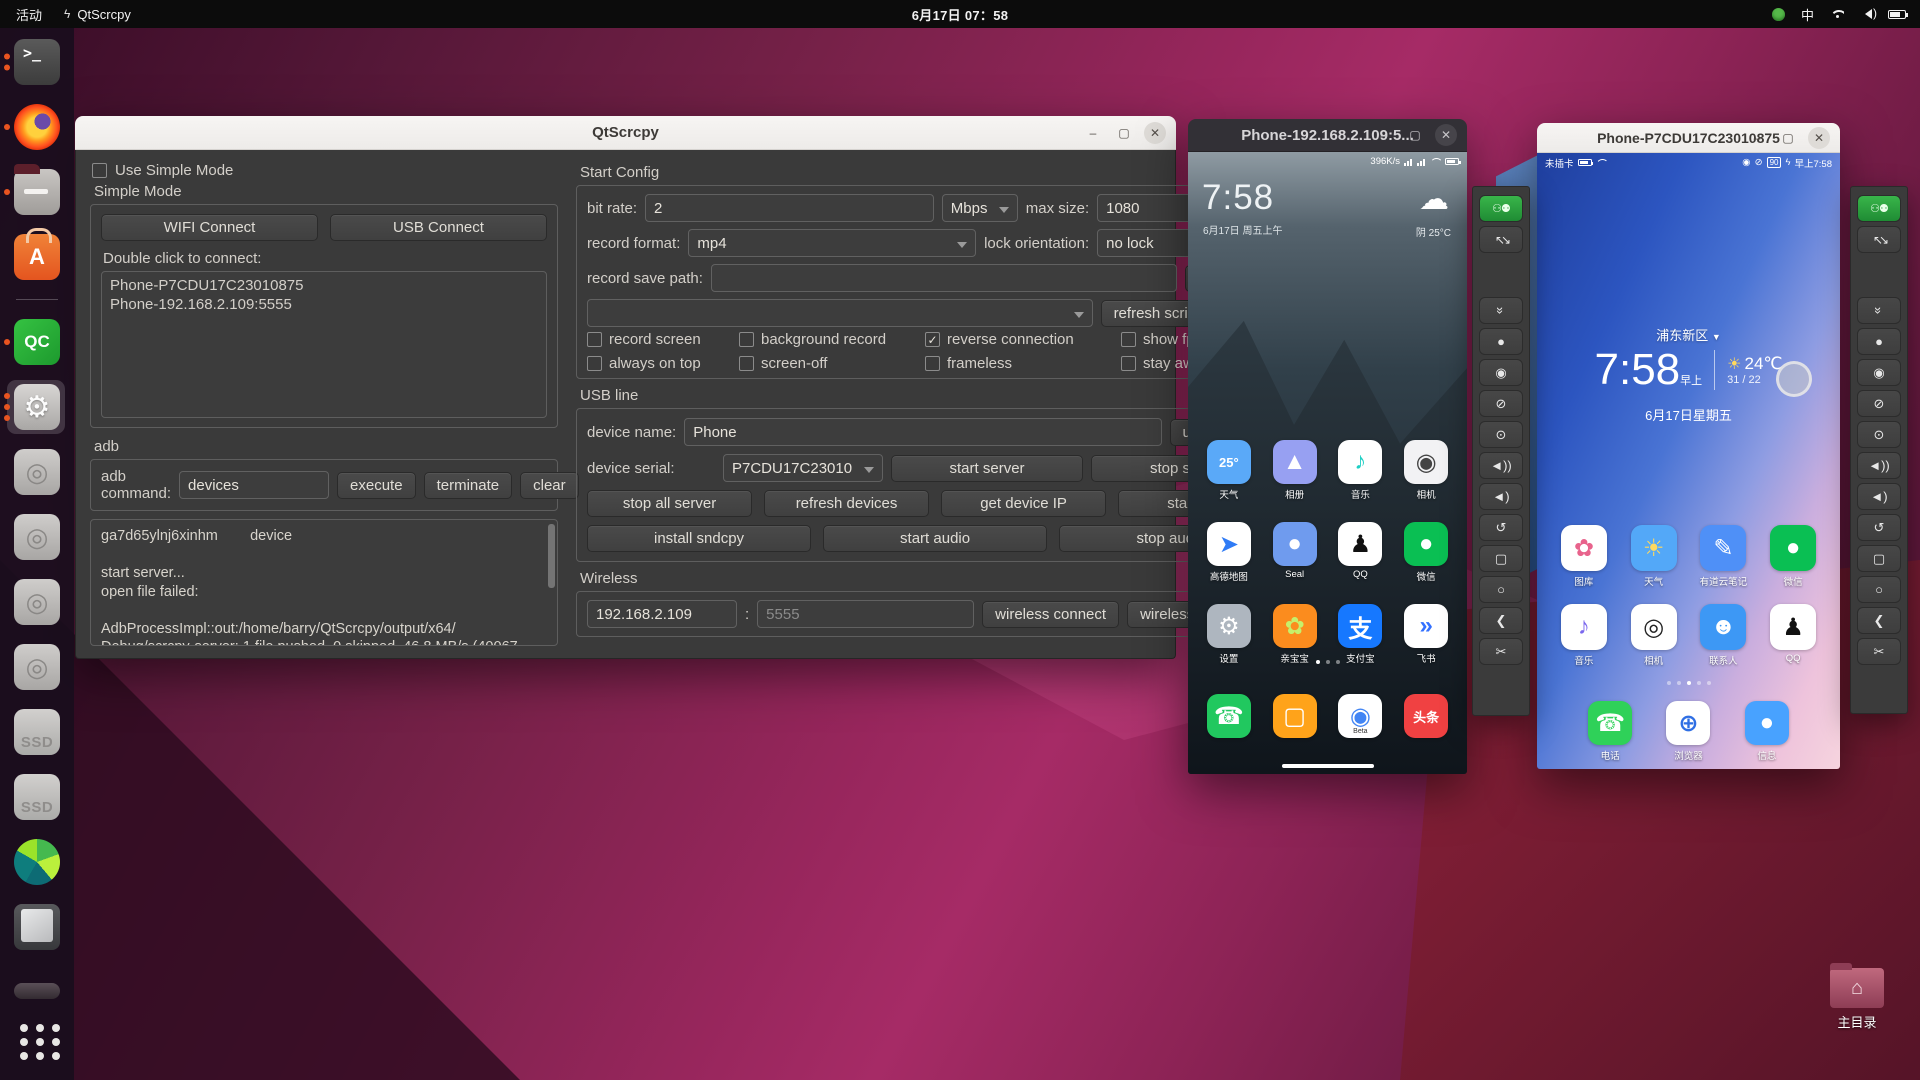  Describe the element at coordinates (37, 537) in the screenshot. I see `dock-item-disk-2: ◎` at that location.